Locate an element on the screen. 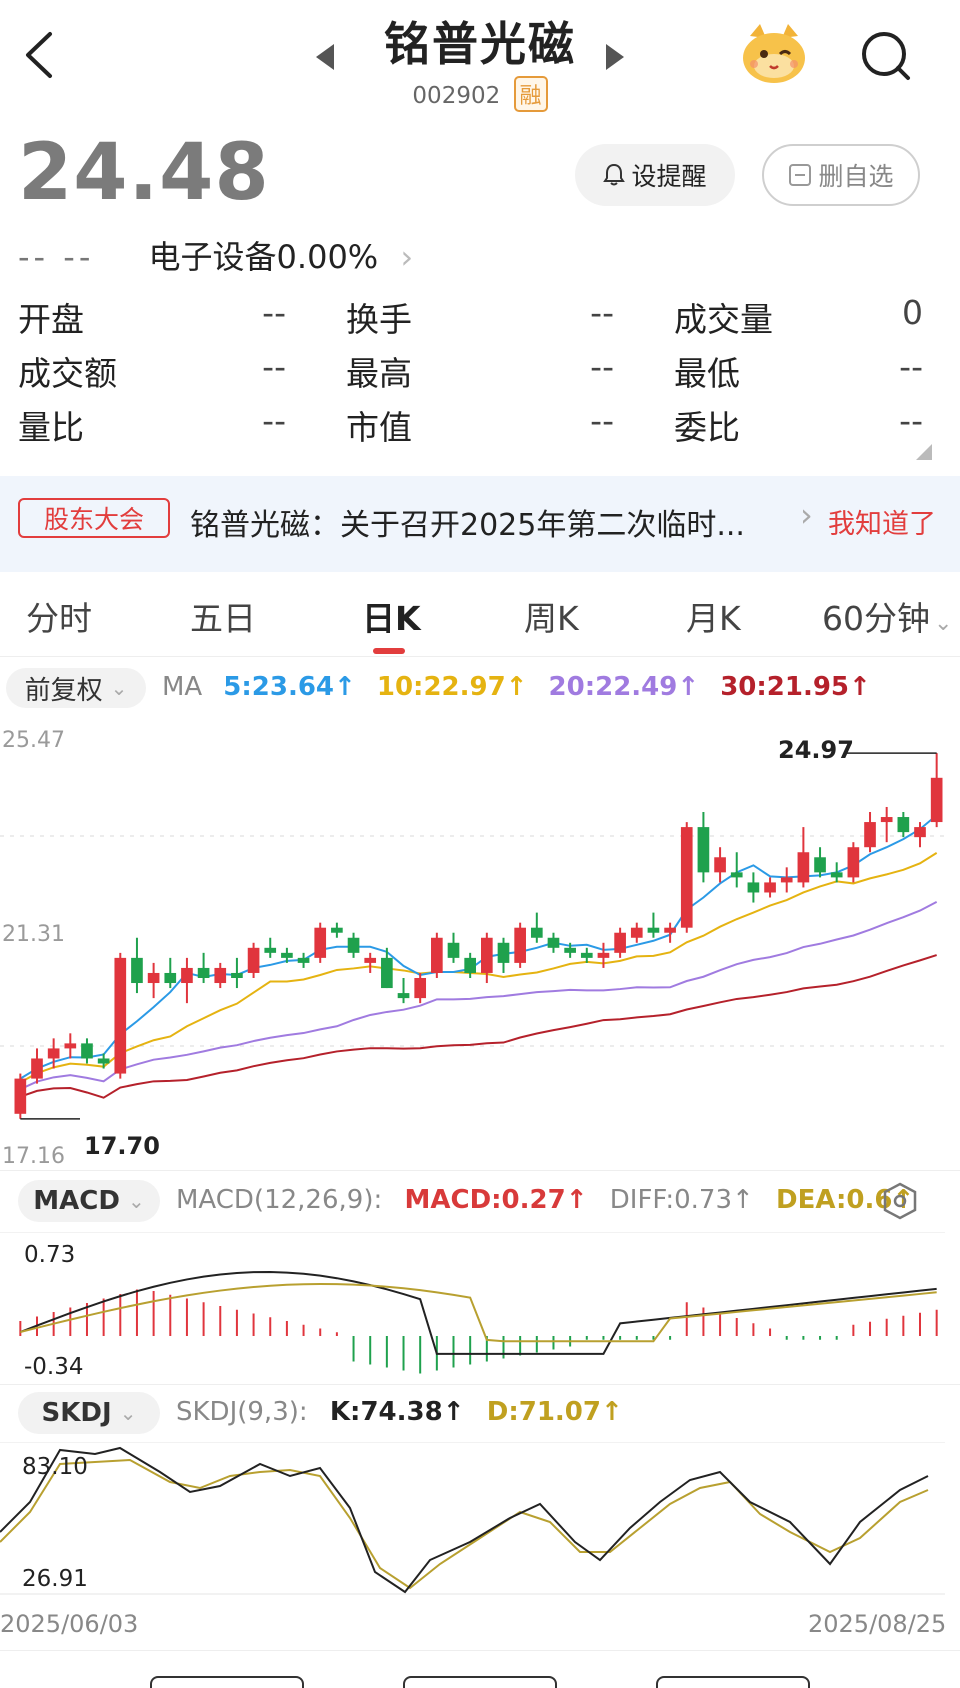  tab-daily-k: 日K is located at coordinates (391, 616).